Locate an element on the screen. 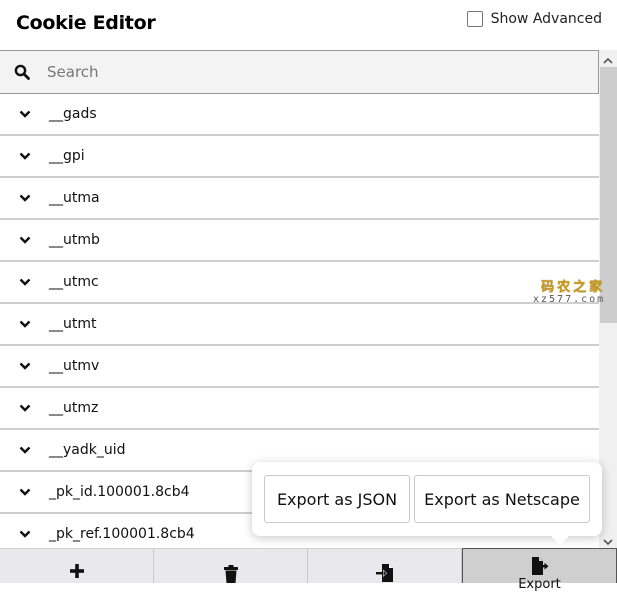 Image resolution: width=617 pixels, height=592 pixels. cookie-name: __utmb is located at coordinates (74, 240).